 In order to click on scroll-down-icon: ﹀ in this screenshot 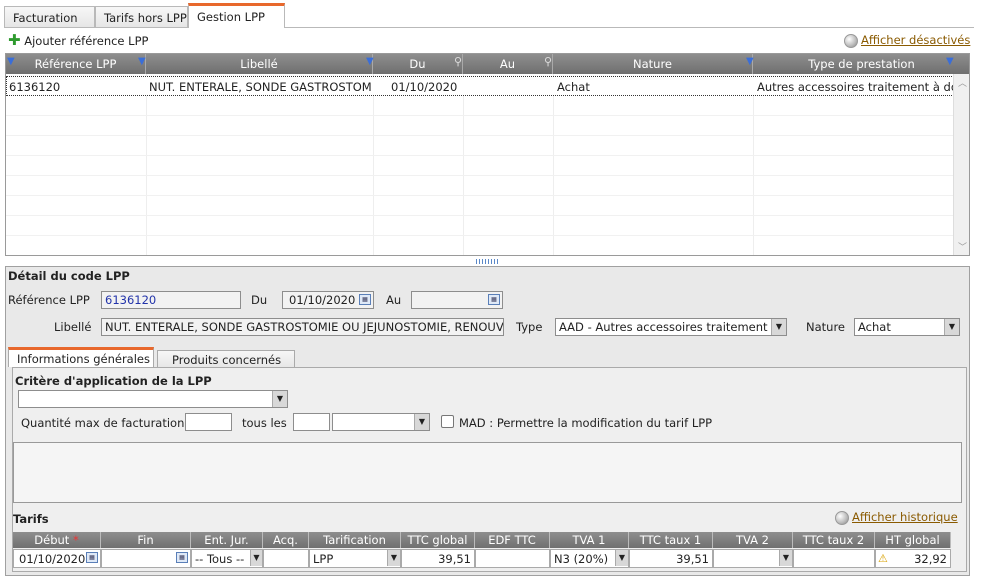, I will do `click(962, 246)`.